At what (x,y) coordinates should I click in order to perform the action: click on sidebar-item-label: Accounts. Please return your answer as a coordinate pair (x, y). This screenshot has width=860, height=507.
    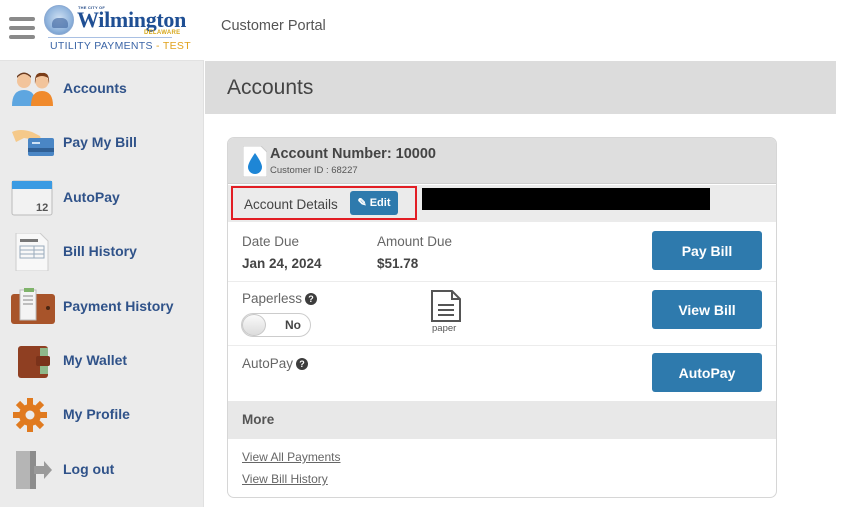
    Looking at the image, I should click on (95, 88).